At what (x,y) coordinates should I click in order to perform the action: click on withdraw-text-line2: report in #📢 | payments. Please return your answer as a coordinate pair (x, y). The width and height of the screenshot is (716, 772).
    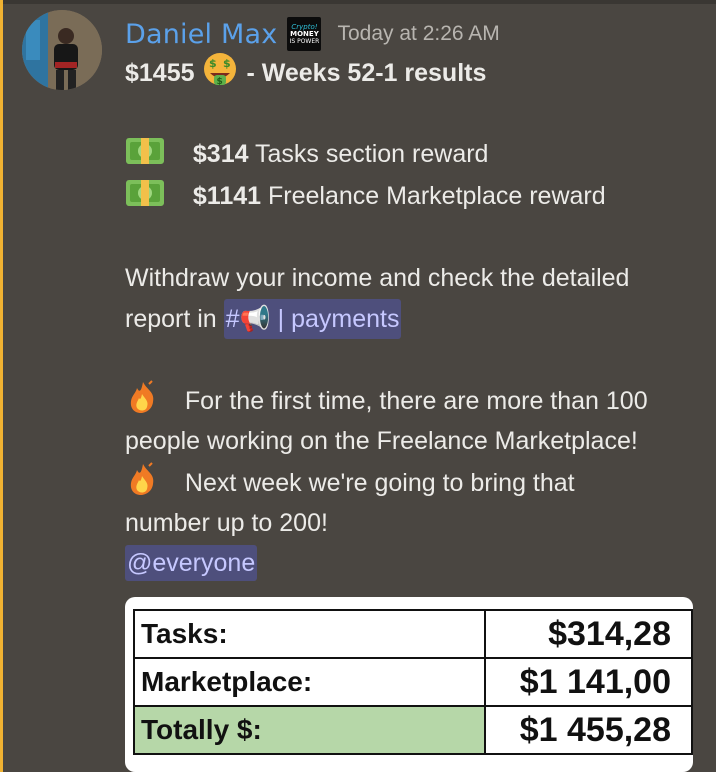
    Looking at the image, I should click on (263, 319).